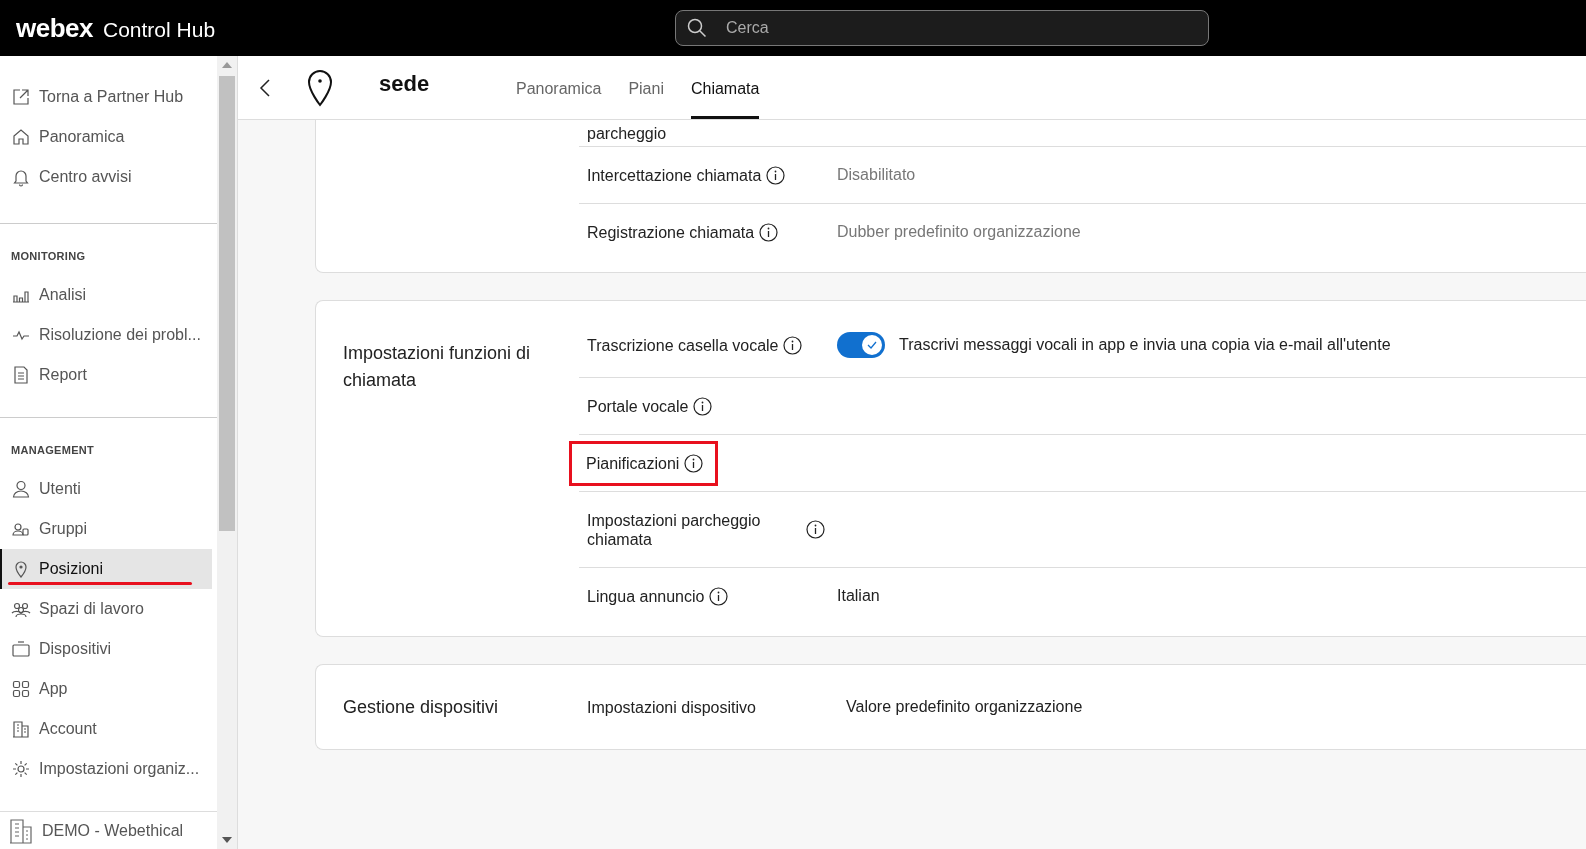 The image size is (1586, 849). What do you see at coordinates (861, 345) in the screenshot?
I see `toggle-switch` at bounding box center [861, 345].